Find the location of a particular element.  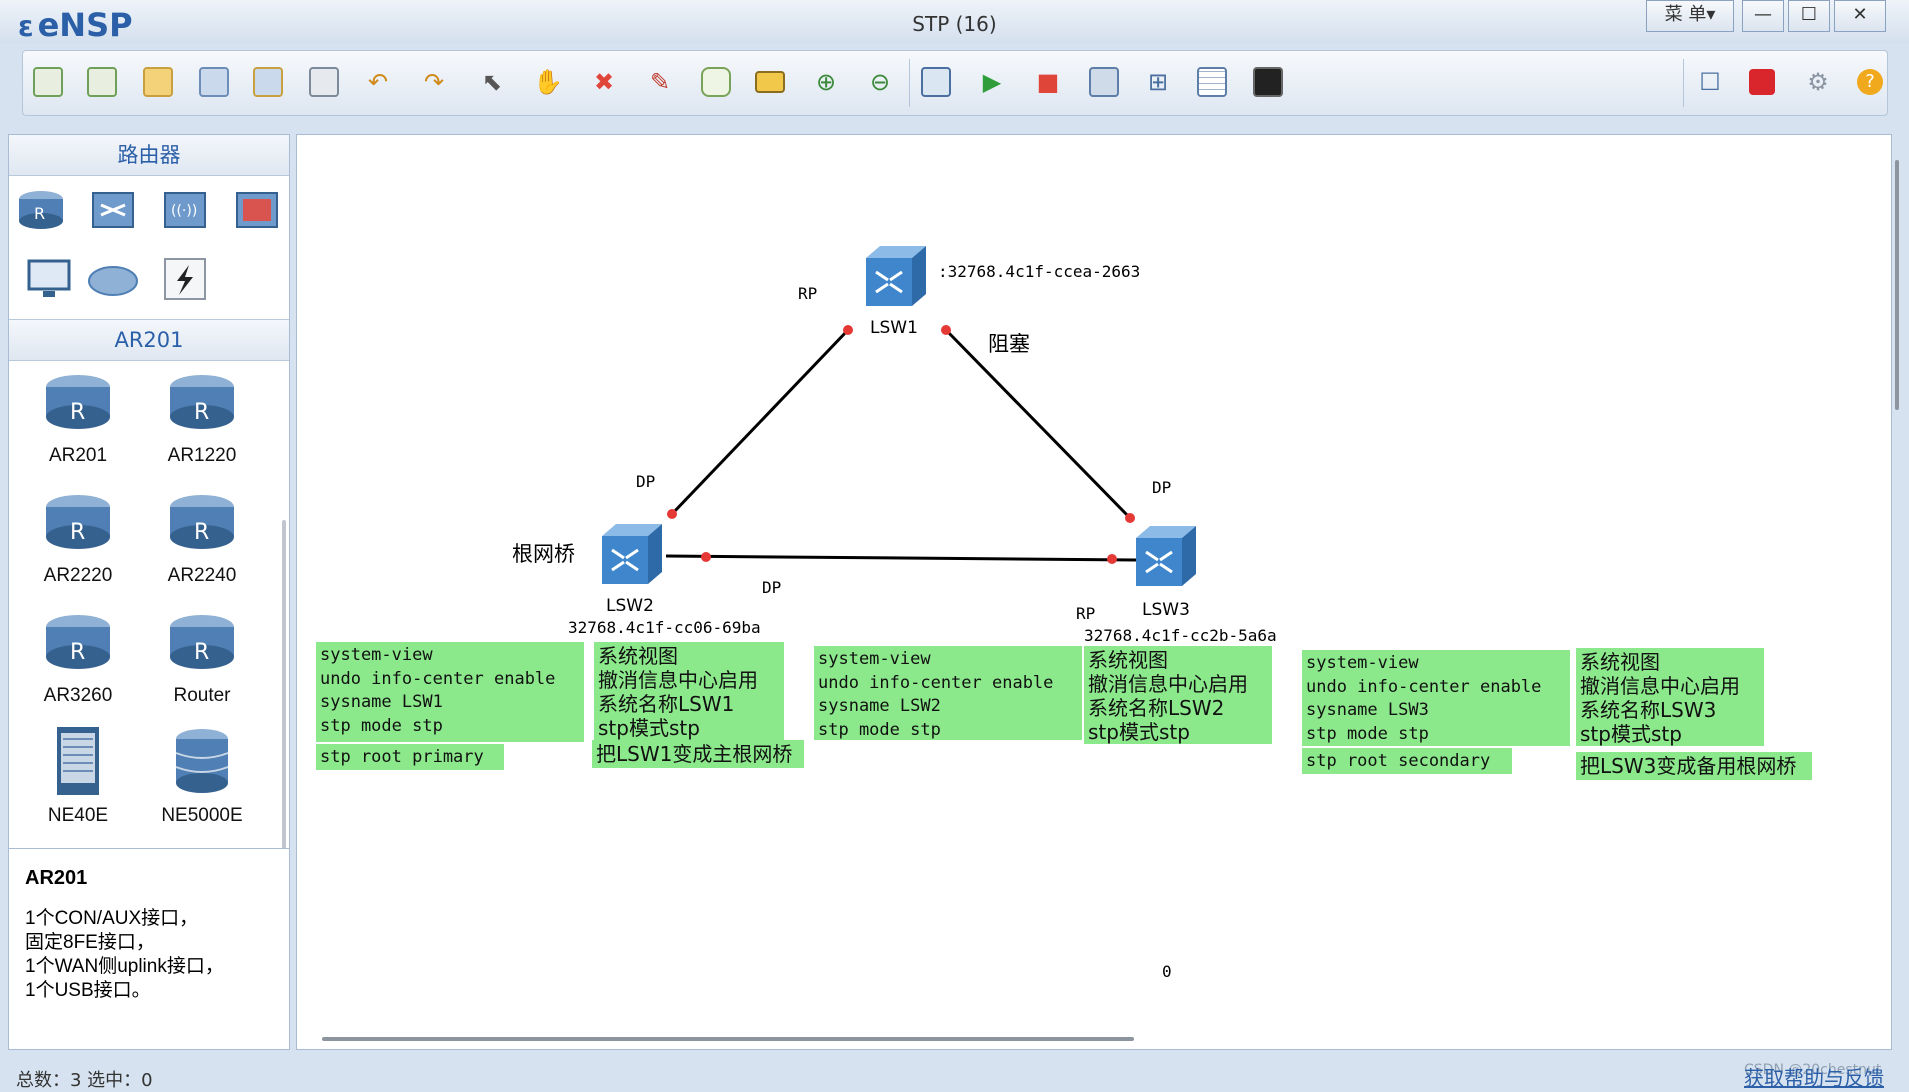

help-icon: ? is located at coordinates (1870, 82).